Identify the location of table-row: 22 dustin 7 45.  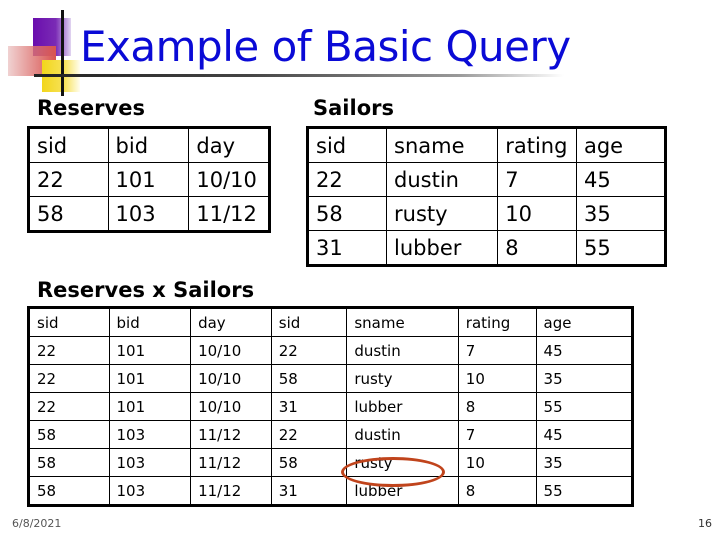
(486, 179).